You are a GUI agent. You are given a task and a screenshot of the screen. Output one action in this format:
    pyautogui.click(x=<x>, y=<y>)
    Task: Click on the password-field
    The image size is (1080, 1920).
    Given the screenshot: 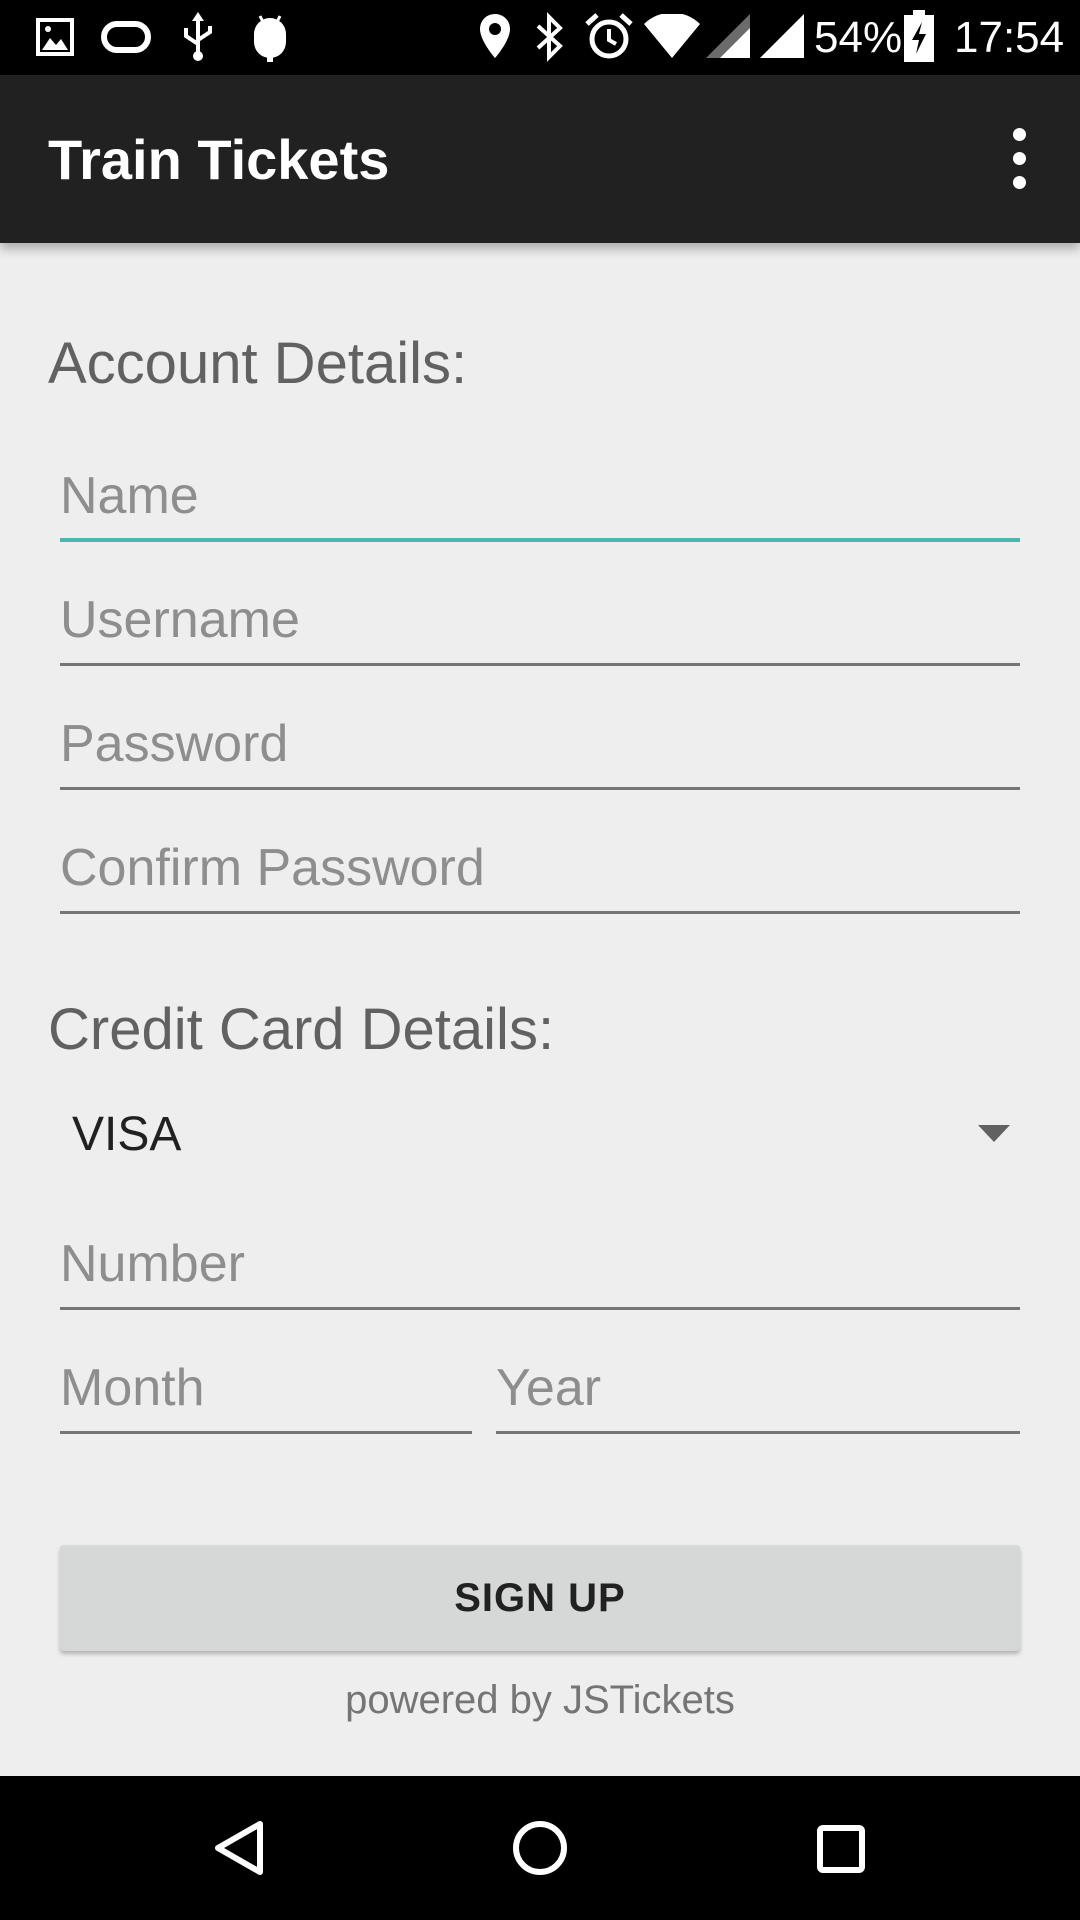 What is the action you would take?
    pyautogui.click(x=540, y=735)
    